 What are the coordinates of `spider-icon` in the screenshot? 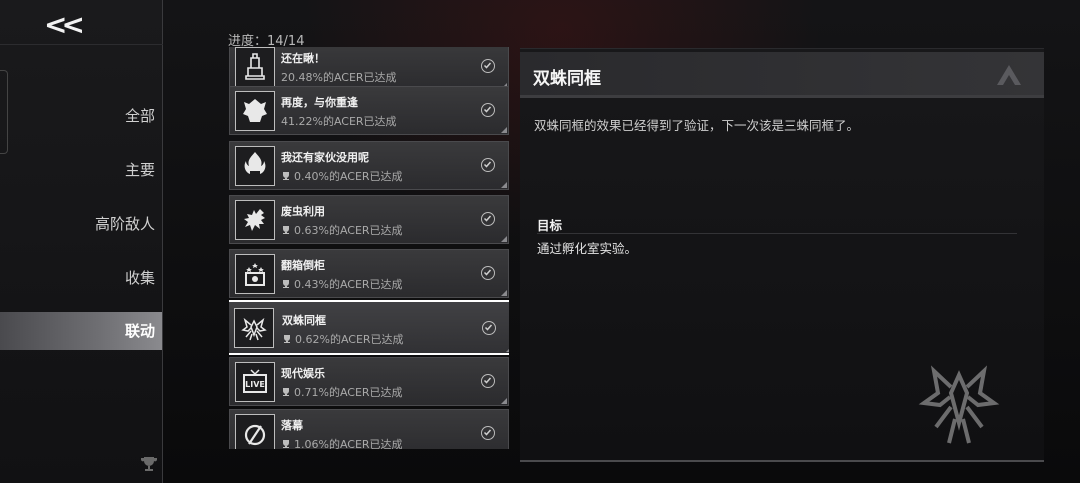 It's located at (254, 328).